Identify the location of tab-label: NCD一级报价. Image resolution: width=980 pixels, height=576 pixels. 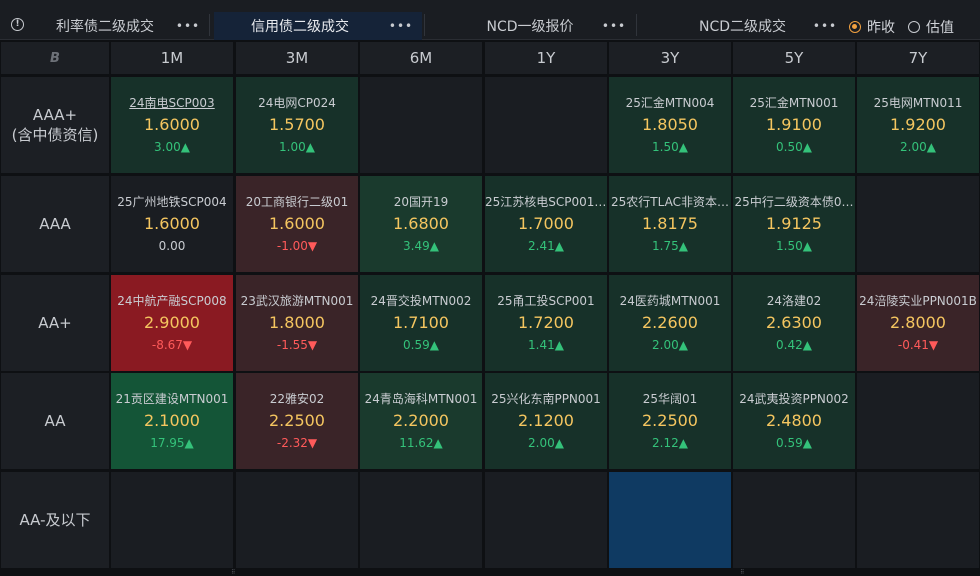
(529, 26).